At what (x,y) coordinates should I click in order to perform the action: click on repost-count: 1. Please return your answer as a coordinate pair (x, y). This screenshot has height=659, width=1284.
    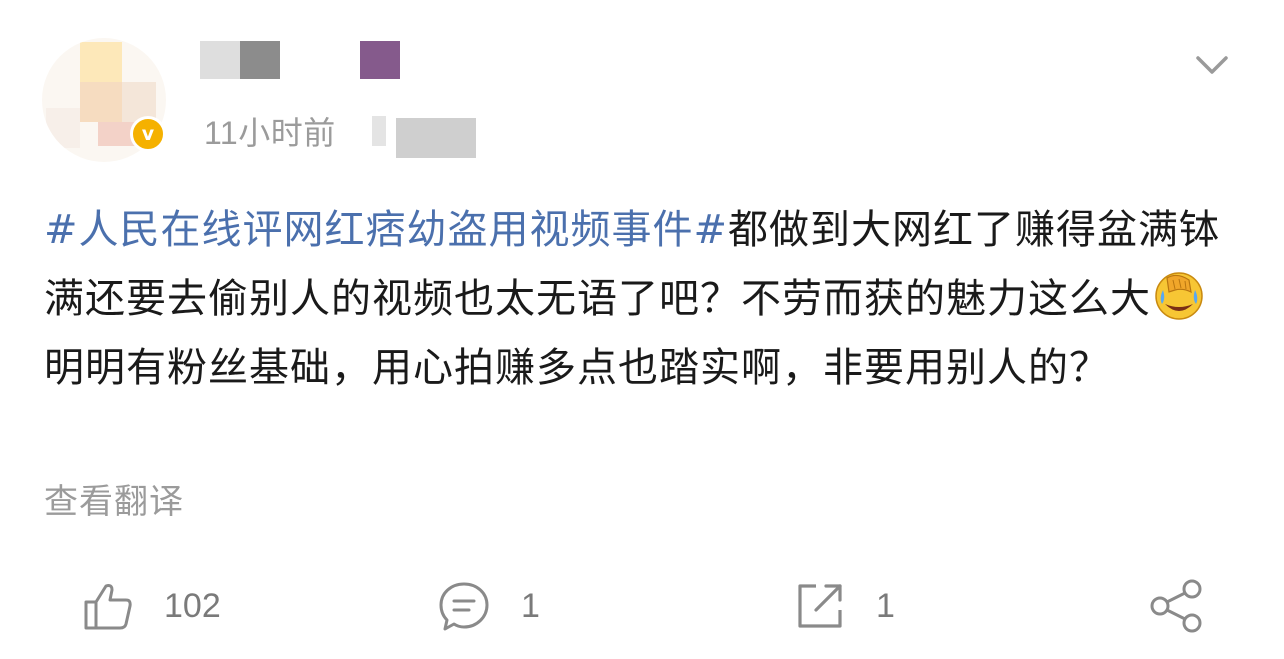
    Looking at the image, I should click on (885, 605).